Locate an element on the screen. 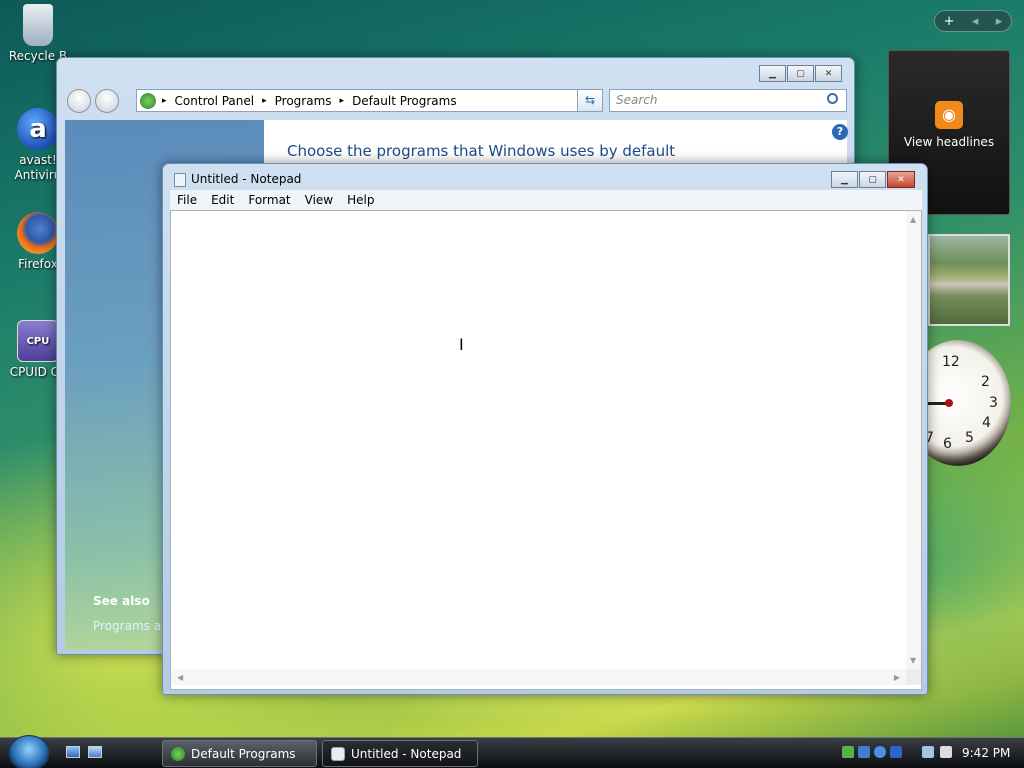 This screenshot has width=1024, height=768. clock-number: 4 is located at coordinates (986, 423).